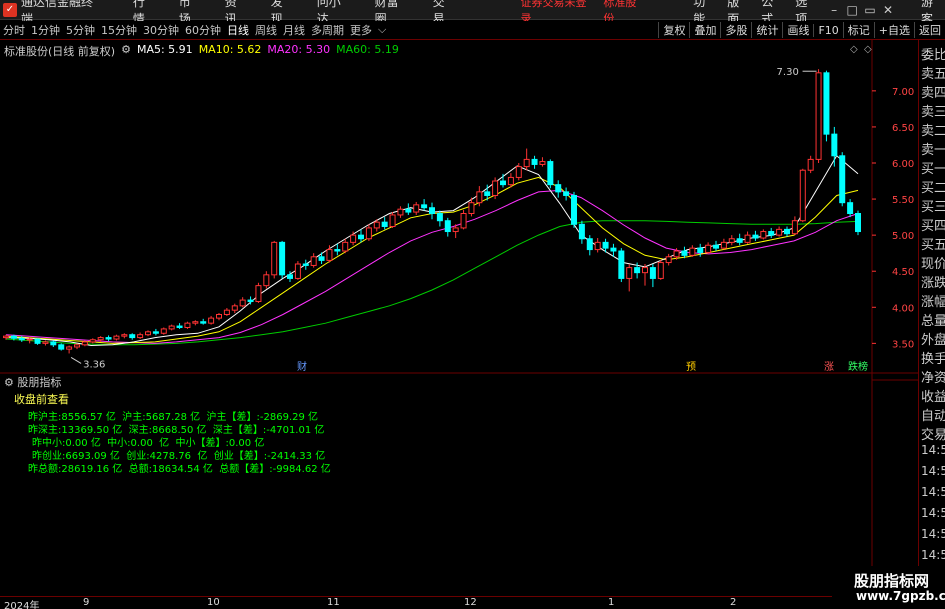 The width and height of the screenshot is (945, 609). I want to click on price-label: 5.00, so click(903, 236).